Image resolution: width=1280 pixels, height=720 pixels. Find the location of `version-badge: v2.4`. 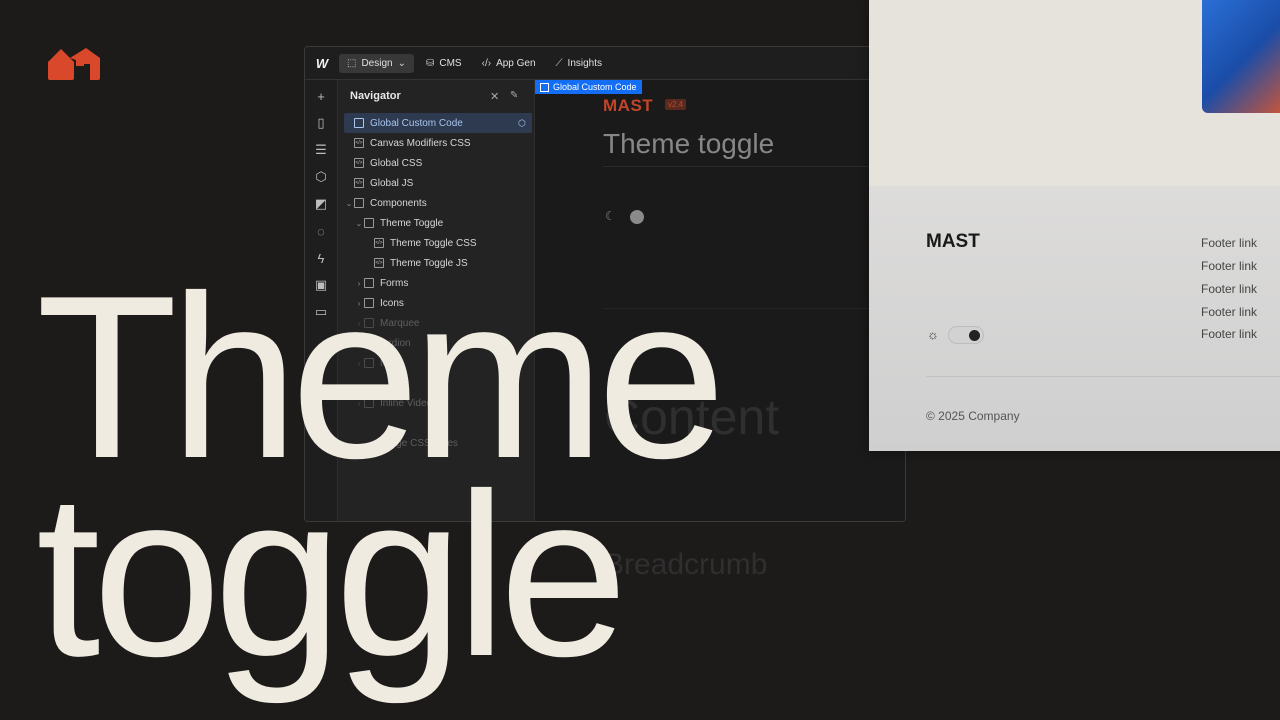

version-badge: v2.4 is located at coordinates (676, 104).